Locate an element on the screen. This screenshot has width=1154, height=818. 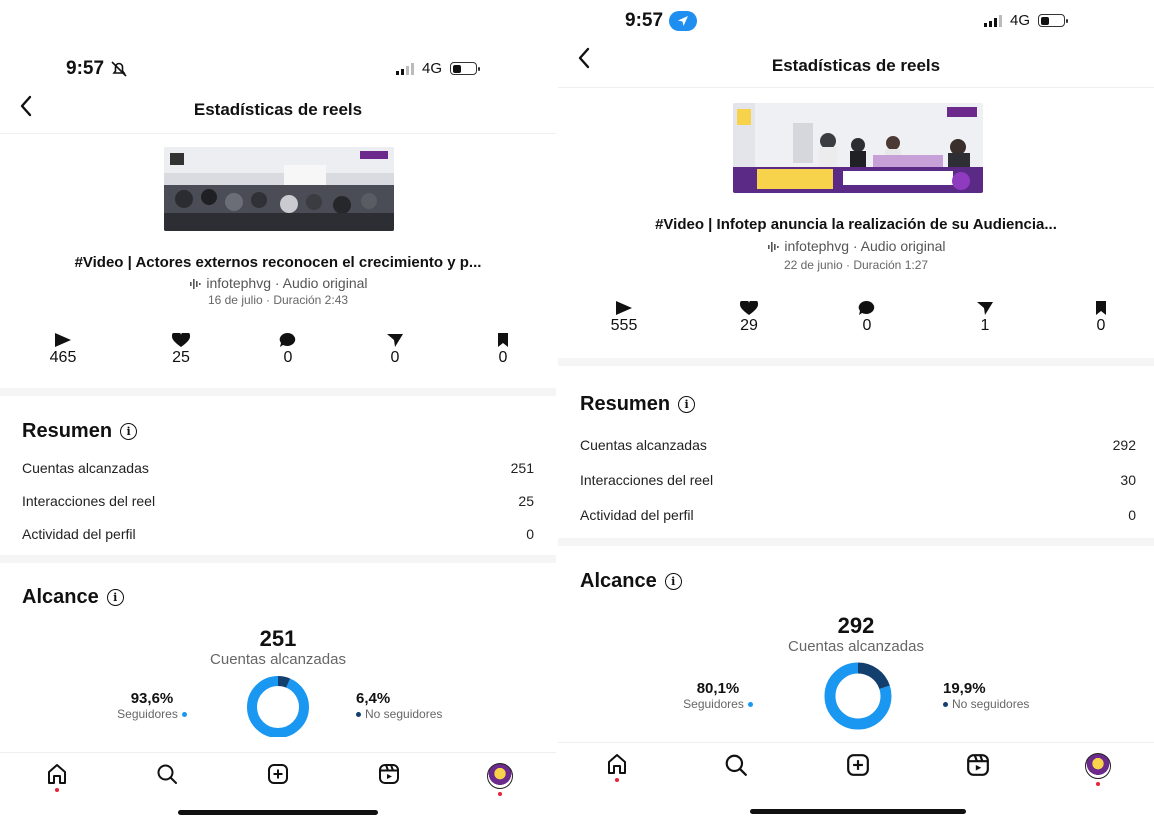
page-title: Estadísticas de reels is located at coordinates (278, 109).